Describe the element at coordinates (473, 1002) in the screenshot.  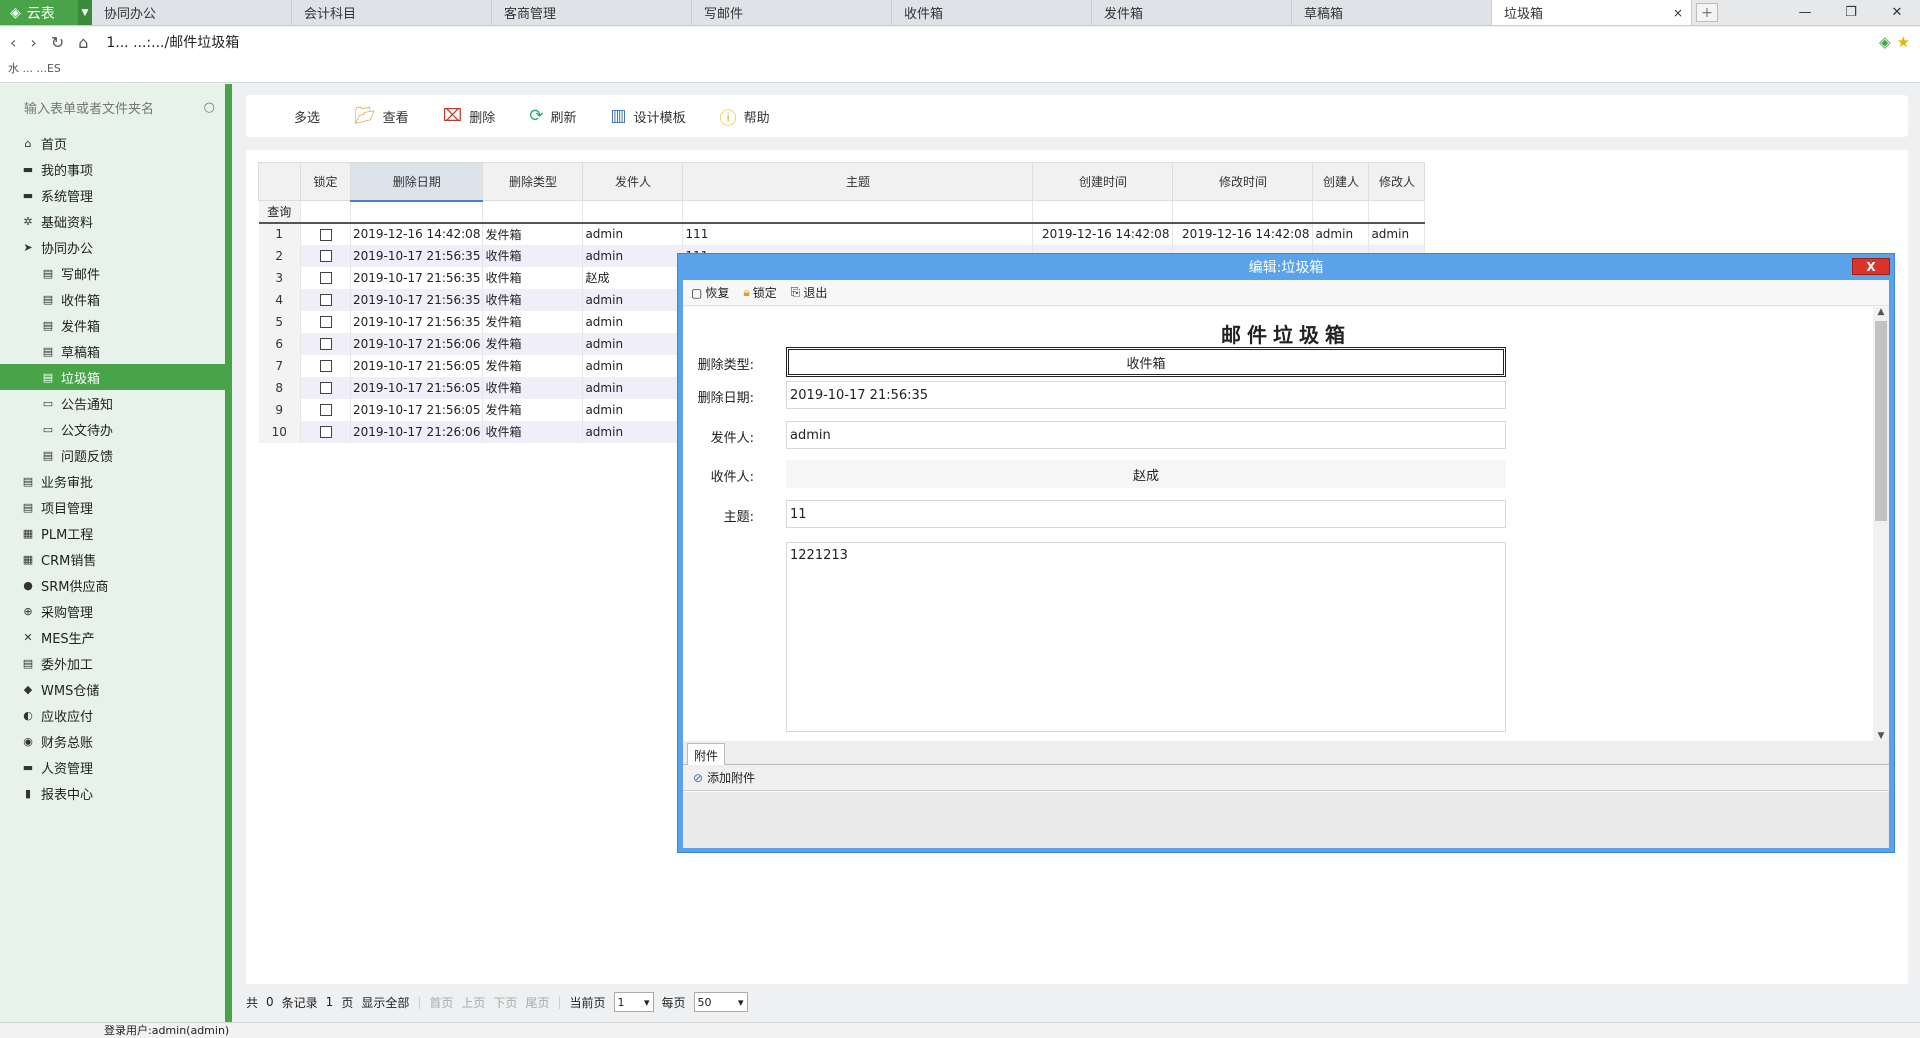
I see `prev-page-link: 上页` at that location.